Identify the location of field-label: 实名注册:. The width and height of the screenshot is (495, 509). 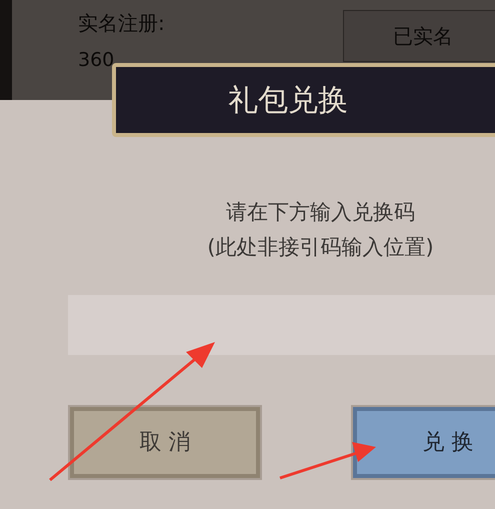
(121, 23).